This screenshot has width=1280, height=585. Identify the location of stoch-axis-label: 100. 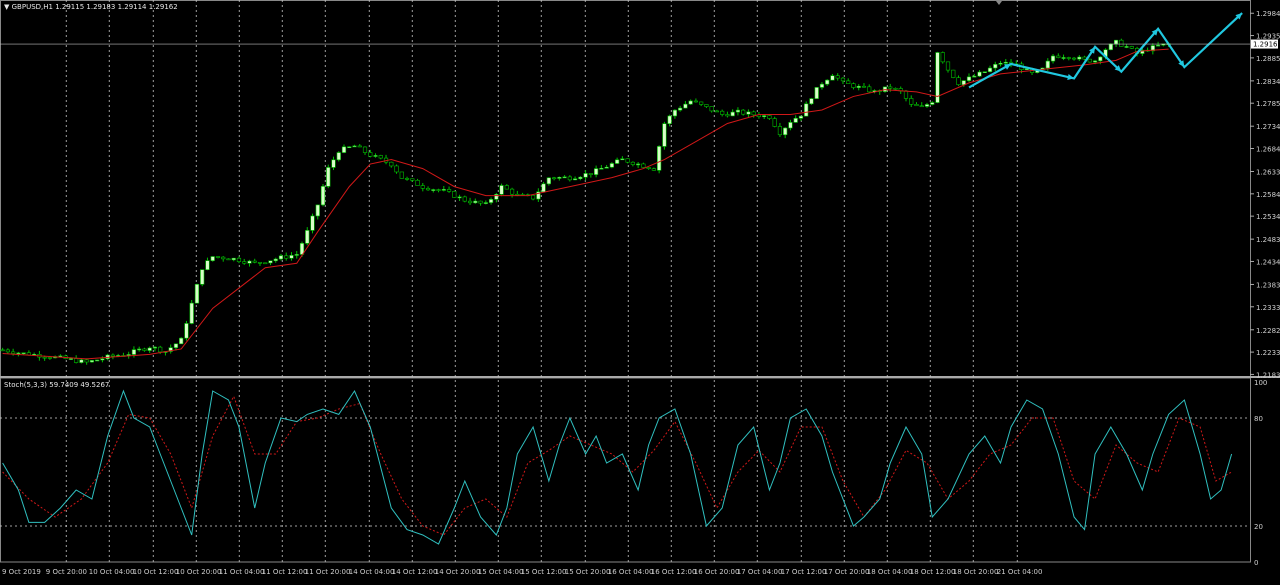
(1260, 383).